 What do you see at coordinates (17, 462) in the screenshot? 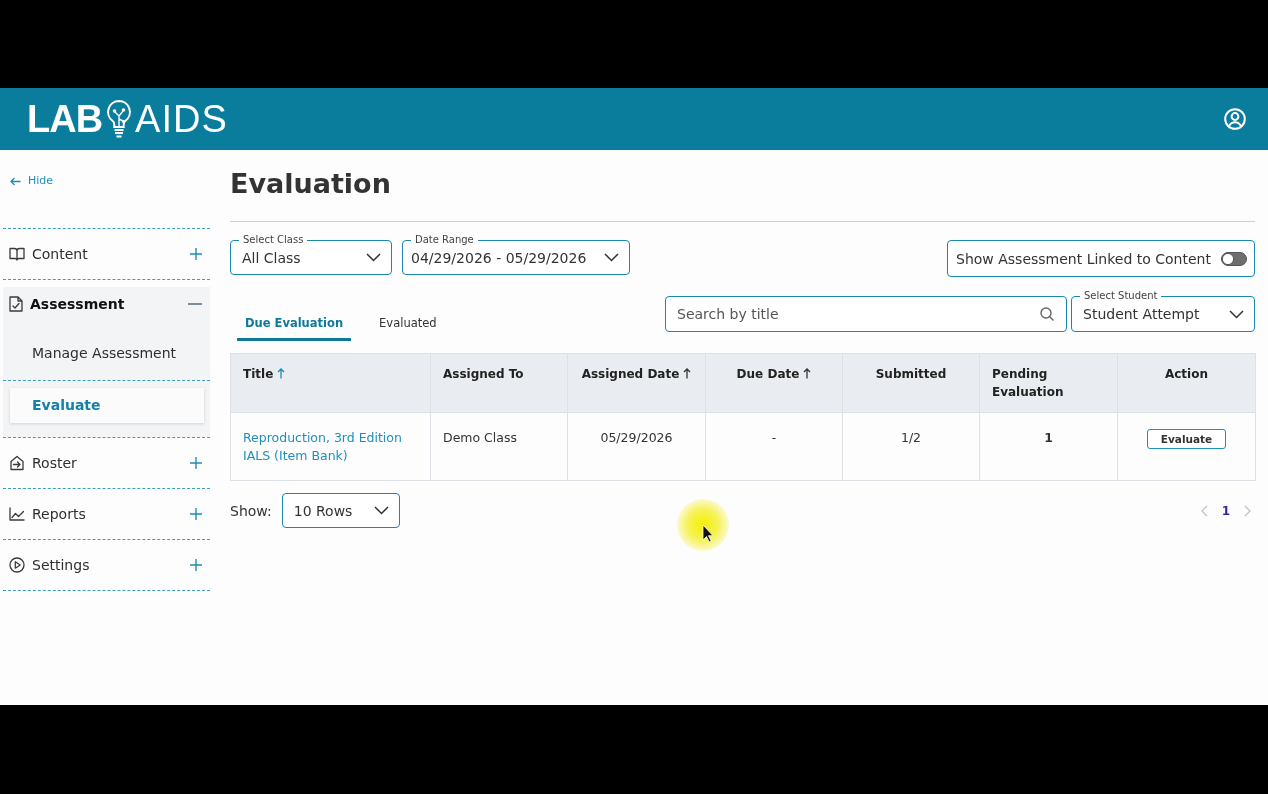
I see `enter-arrow-icon` at bounding box center [17, 462].